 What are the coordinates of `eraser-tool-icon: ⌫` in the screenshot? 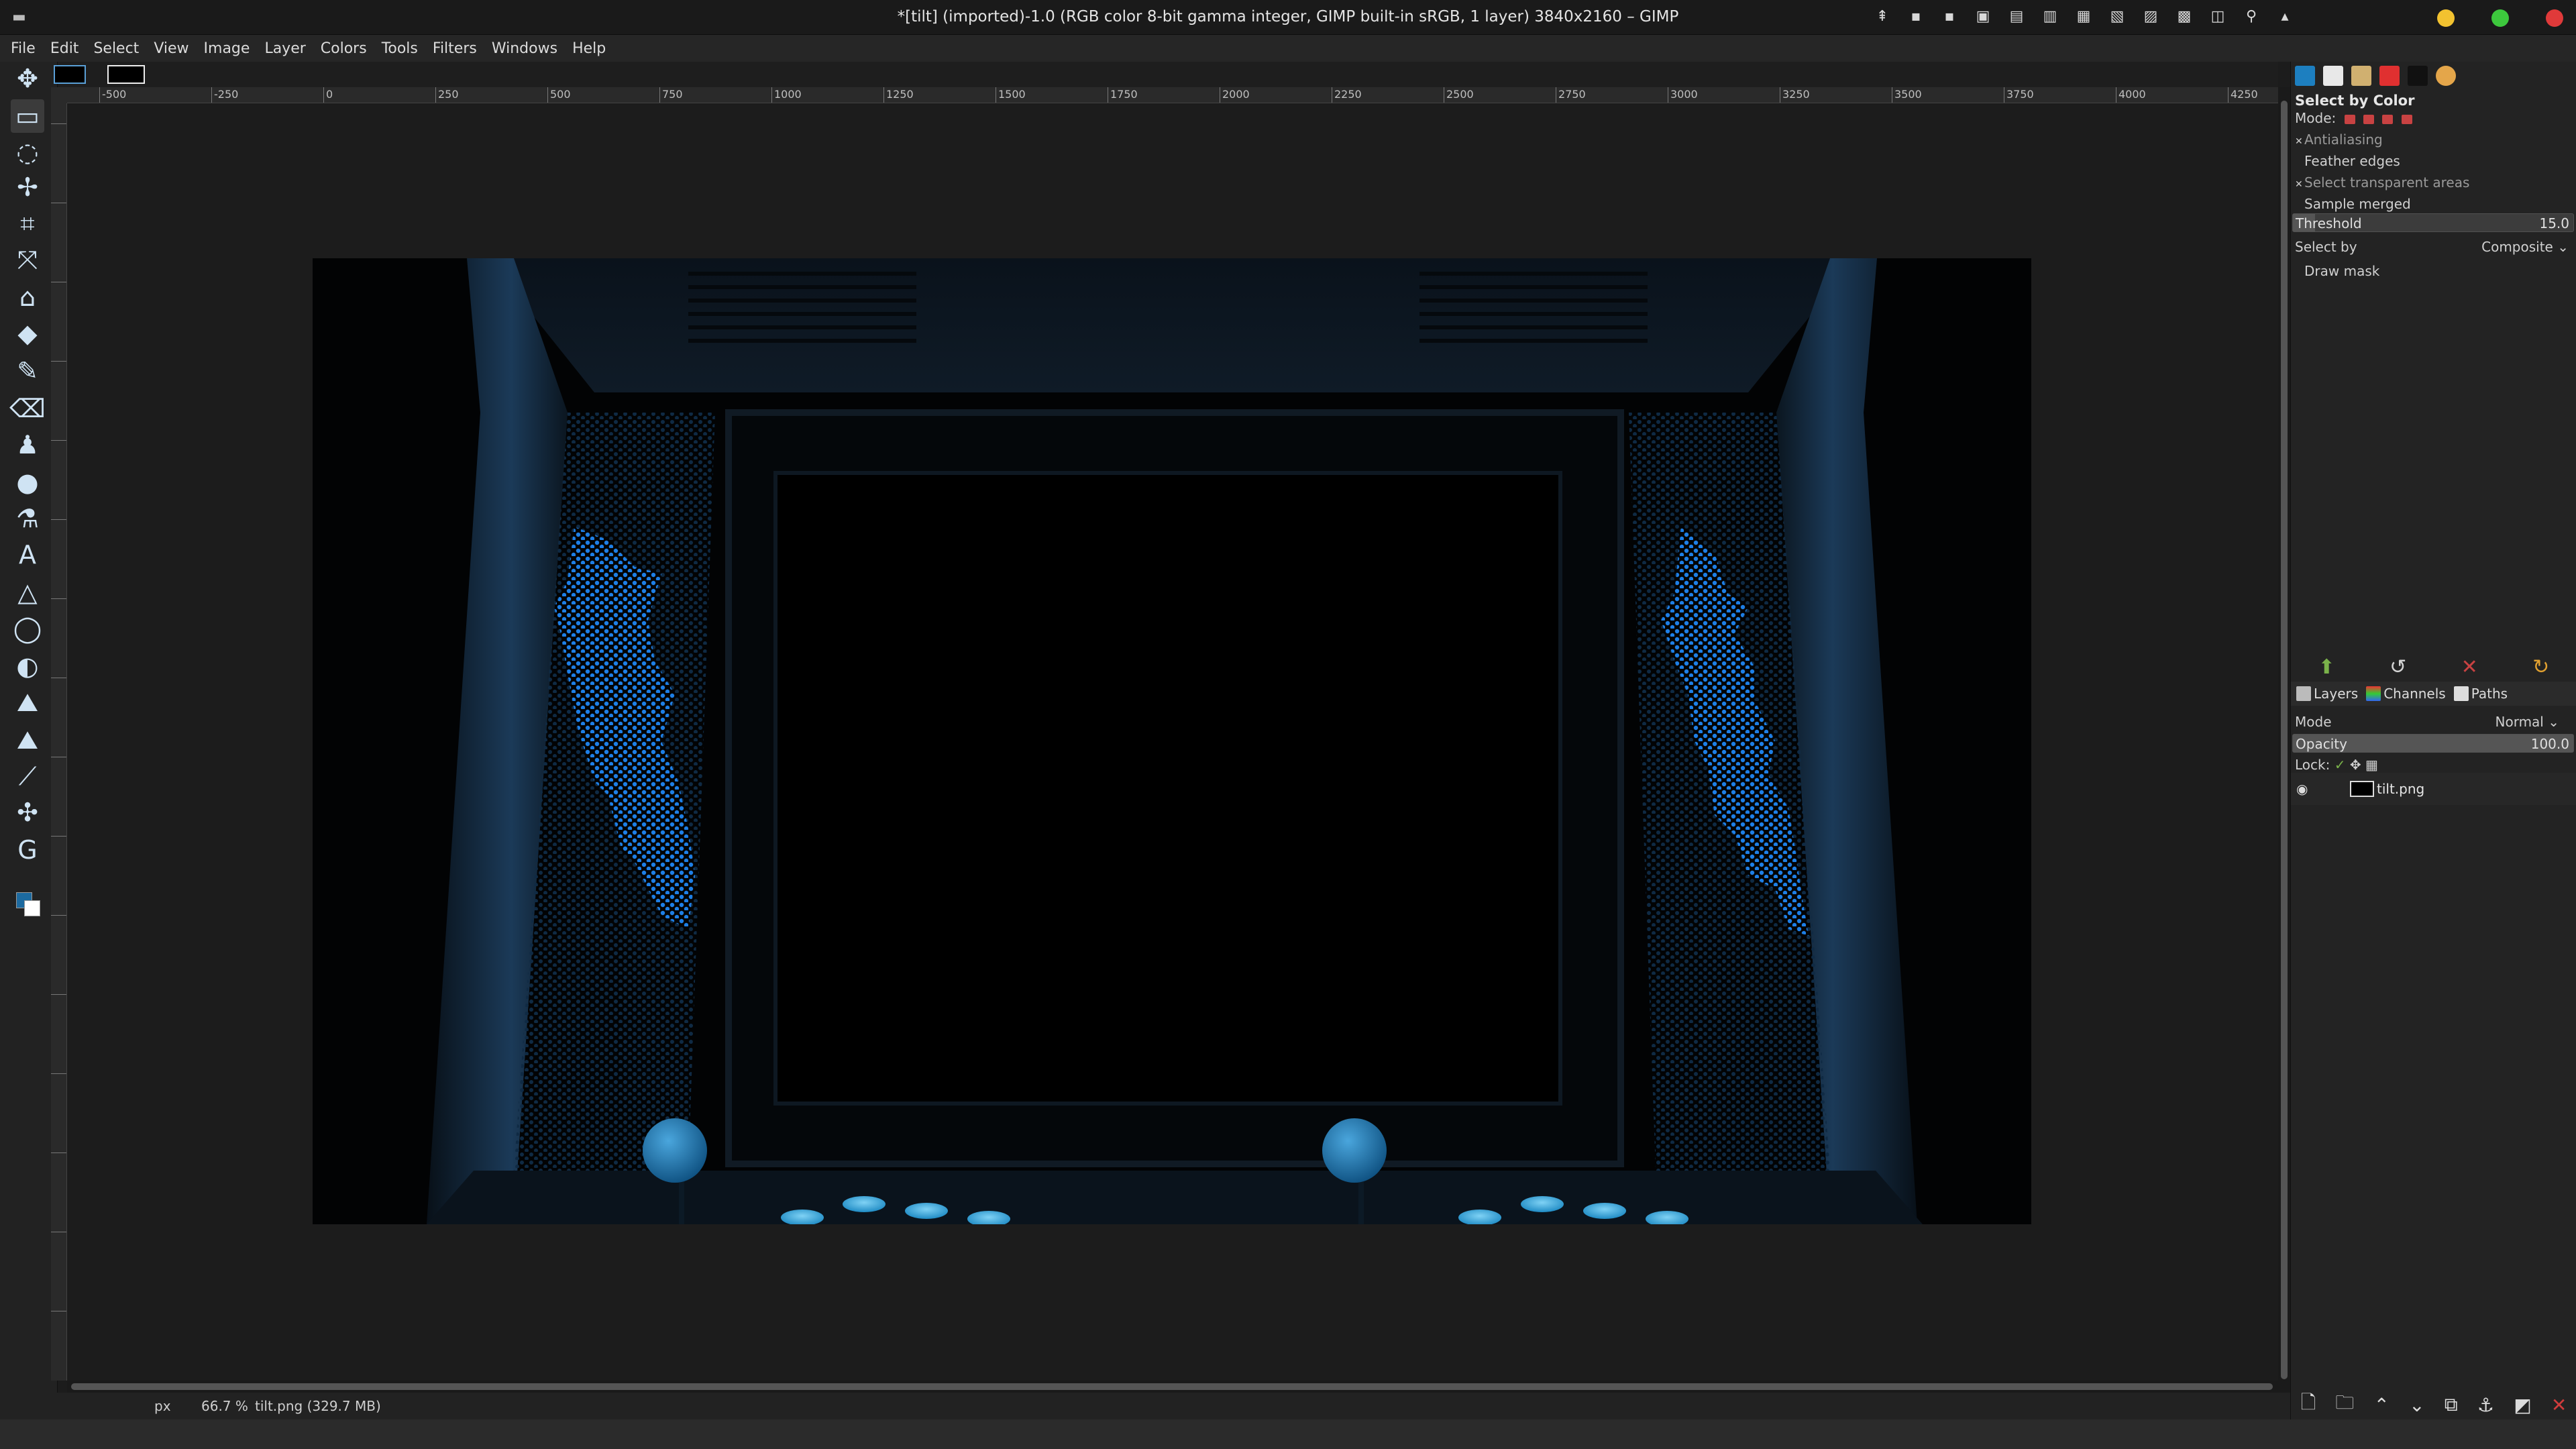 It's located at (27, 408).